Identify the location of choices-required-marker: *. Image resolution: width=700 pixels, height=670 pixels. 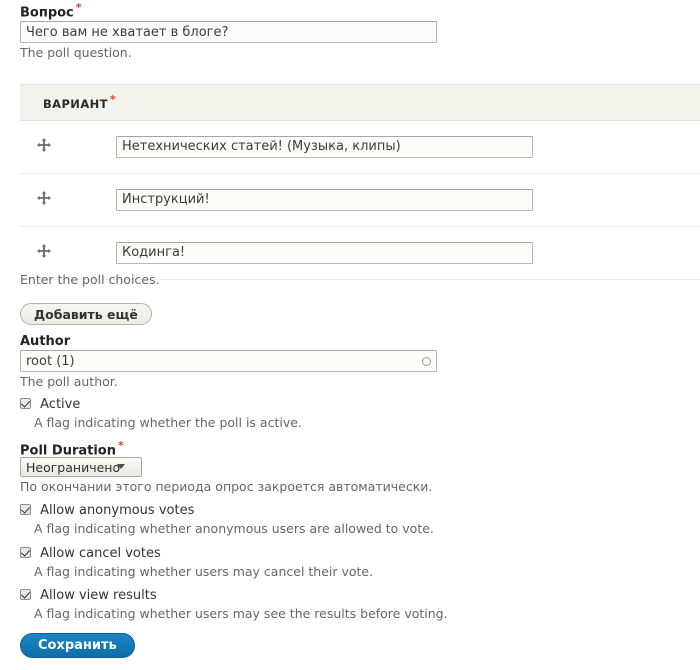
(113, 99).